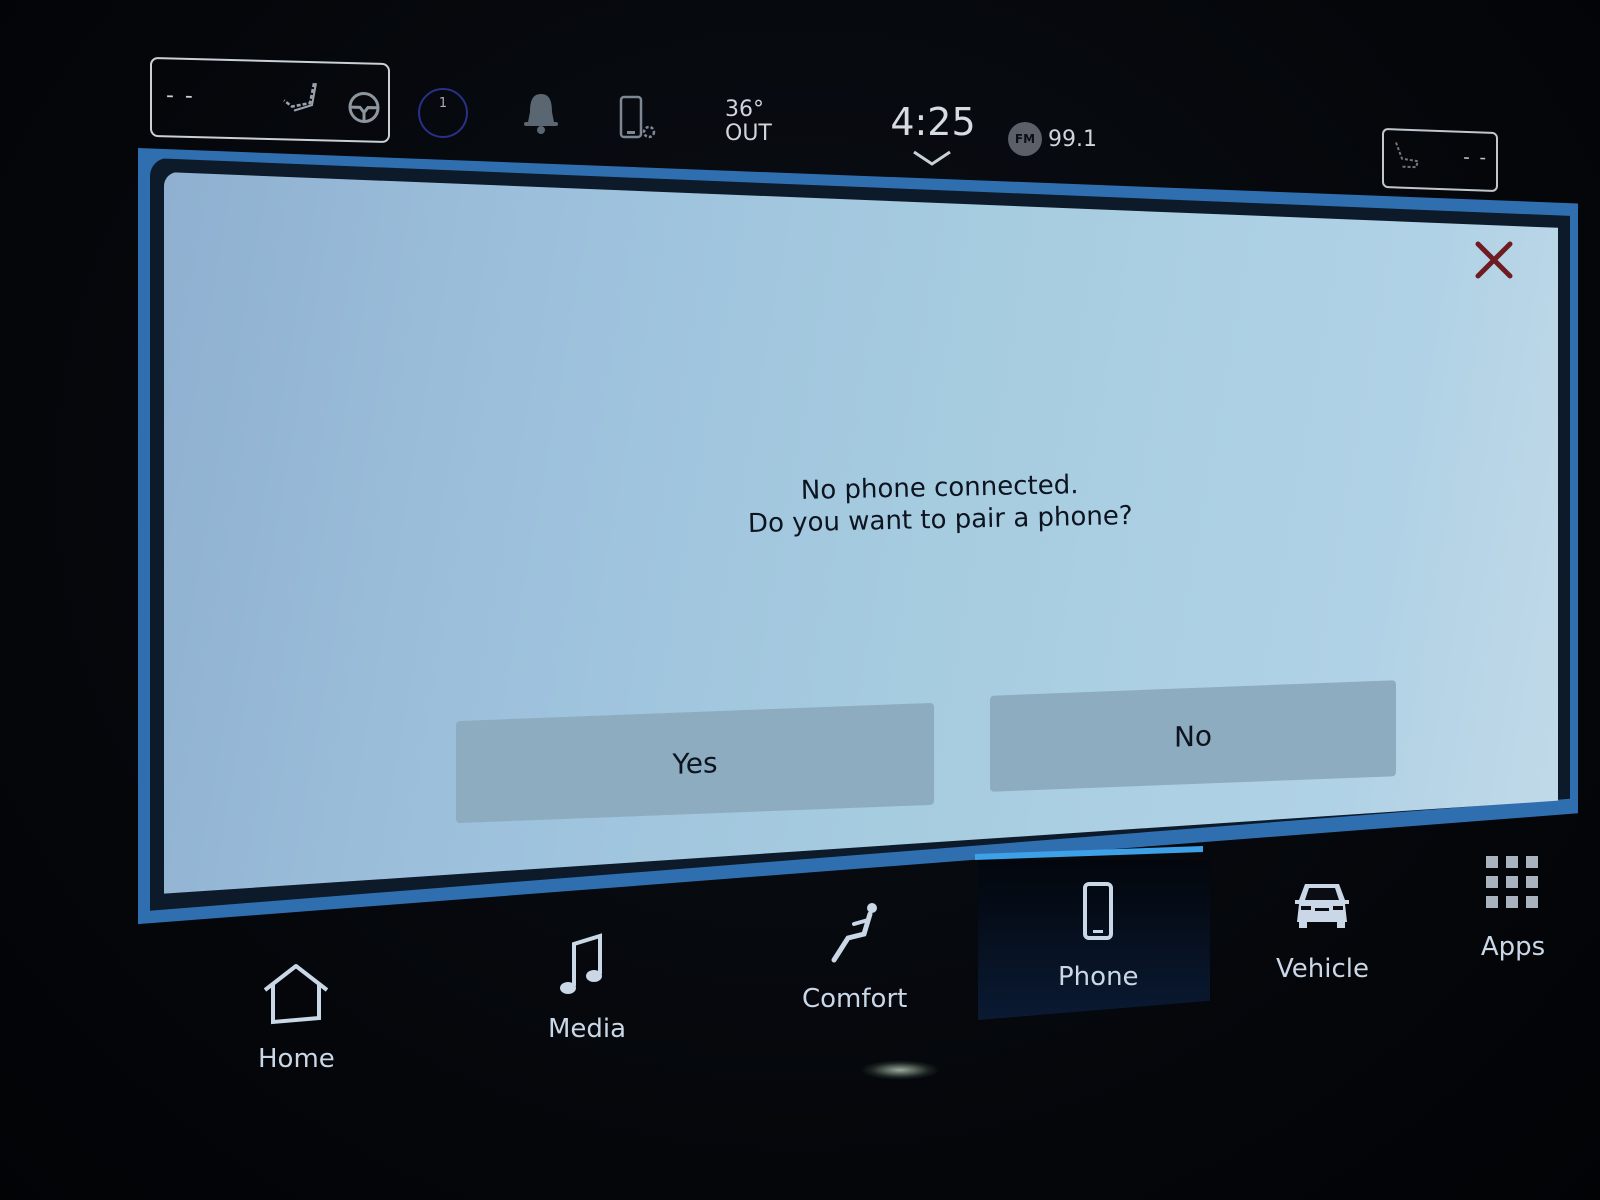 The width and height of the screenshot is (1600, 1200). I want to click on nav-item-comfort: Comfort, so click(854, 957).